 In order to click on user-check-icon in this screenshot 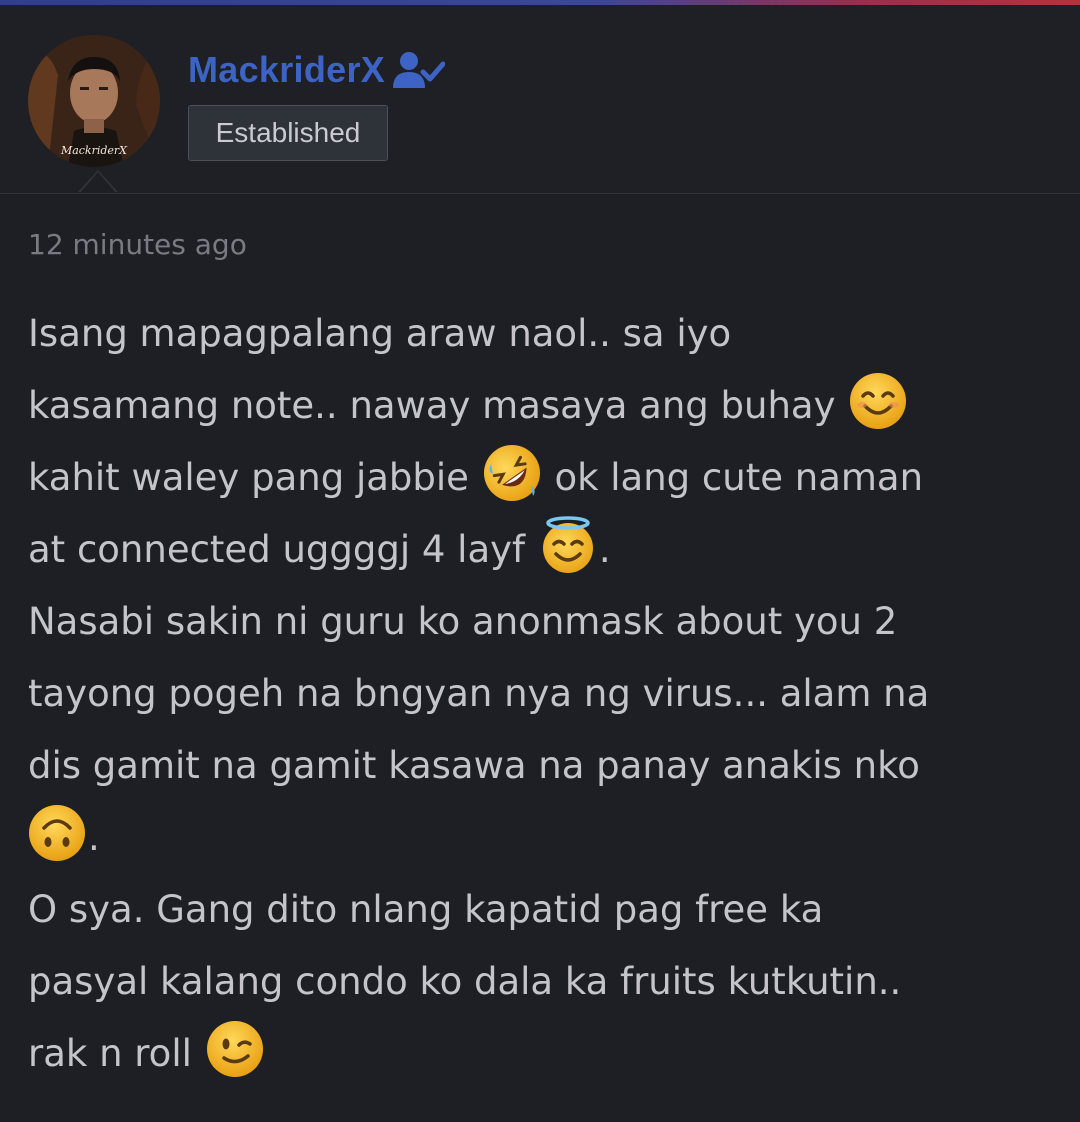, I will do `click(419, 70)`.